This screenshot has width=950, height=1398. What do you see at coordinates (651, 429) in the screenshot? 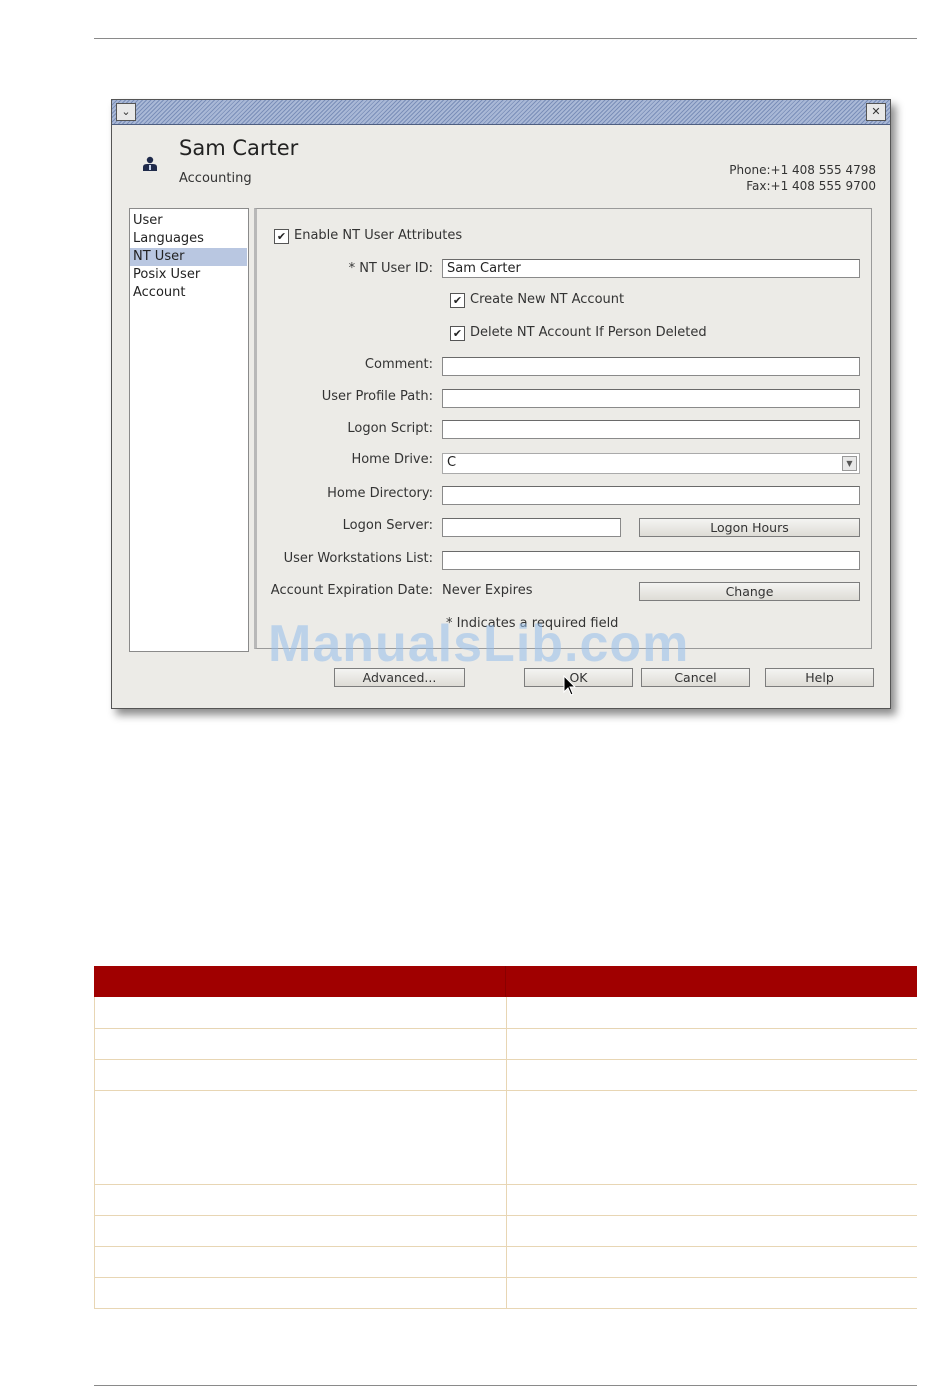
I see `logon-script-input` at bounding box center [651, 429].